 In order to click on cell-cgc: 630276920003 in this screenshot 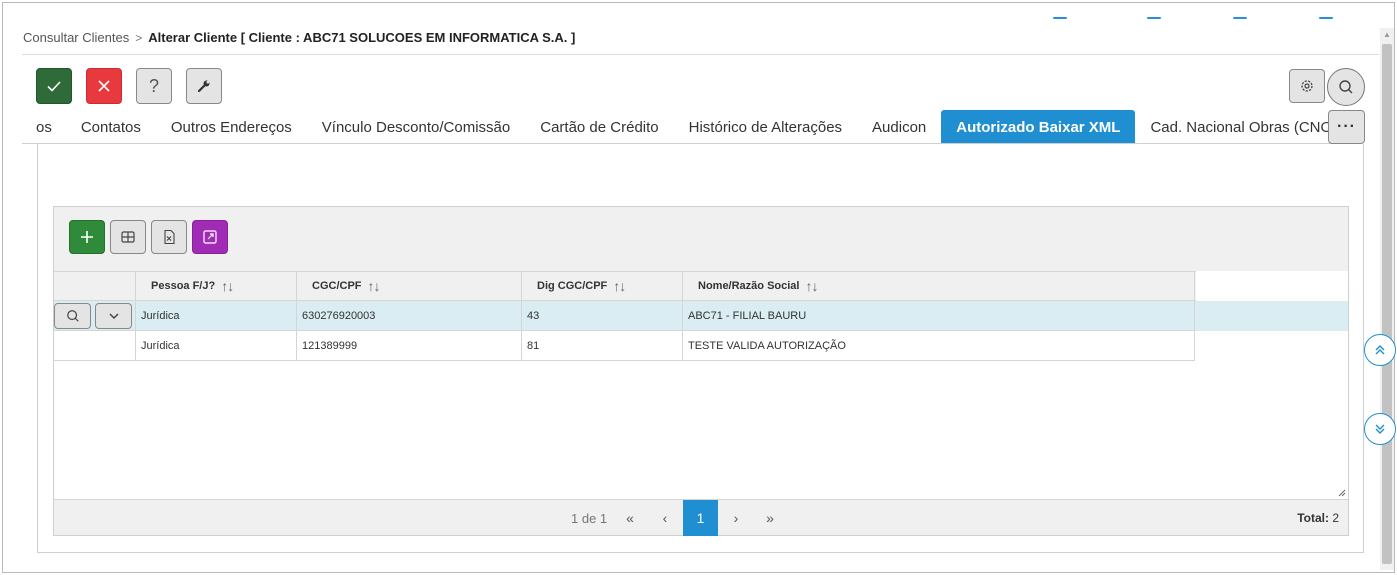, I will do `click(409, 316)`.